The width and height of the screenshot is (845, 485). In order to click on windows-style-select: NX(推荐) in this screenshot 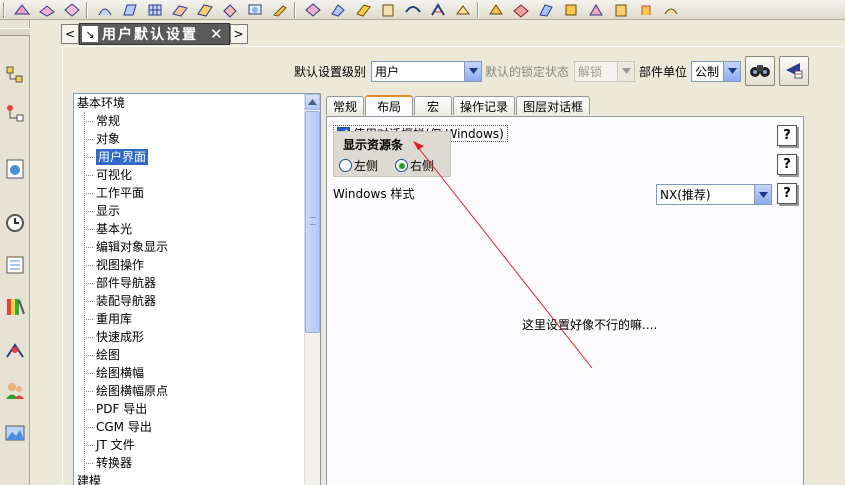, I will do `click(714, 194)`.